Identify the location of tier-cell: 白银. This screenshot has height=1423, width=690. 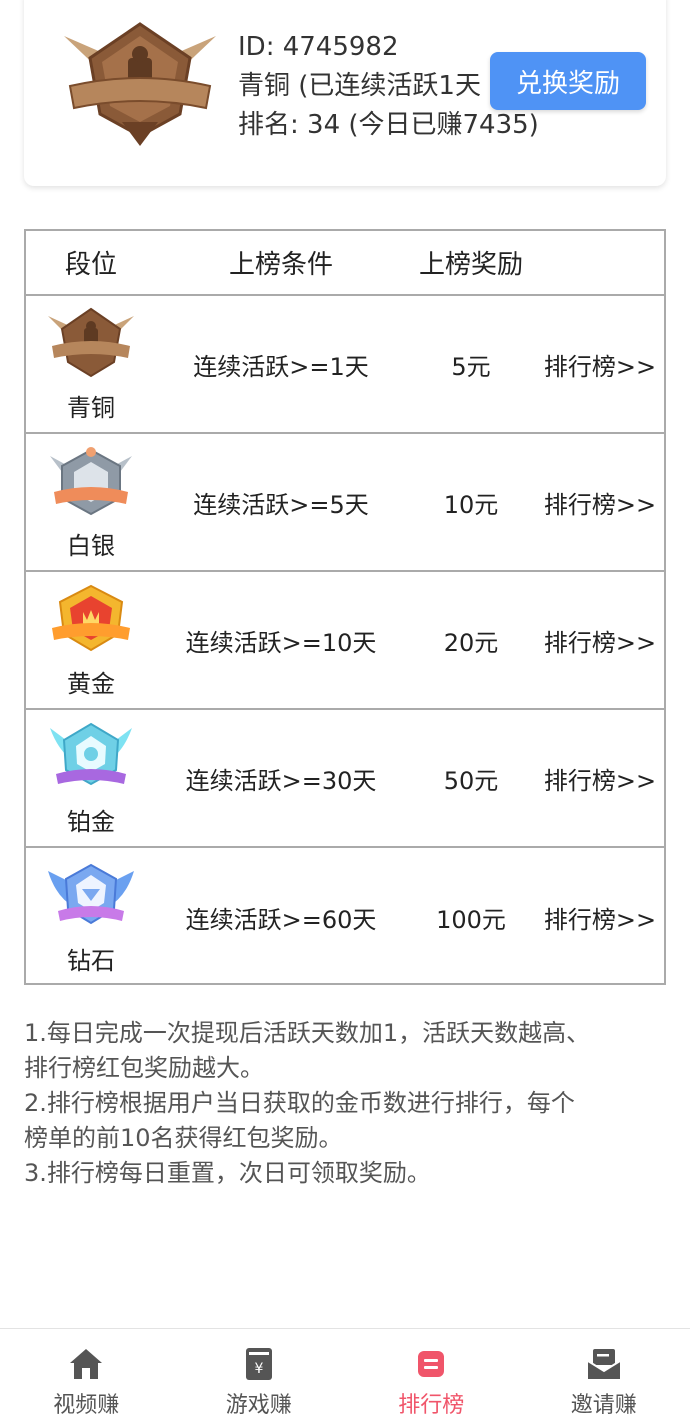
(91, 502).